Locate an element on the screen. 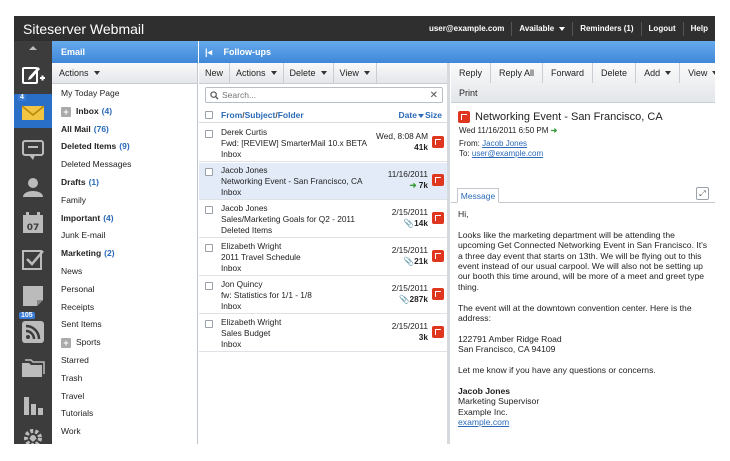 This screenshot has height=461, width=730. app-rail: 4 07 105 is located at coordinates (33, 242).